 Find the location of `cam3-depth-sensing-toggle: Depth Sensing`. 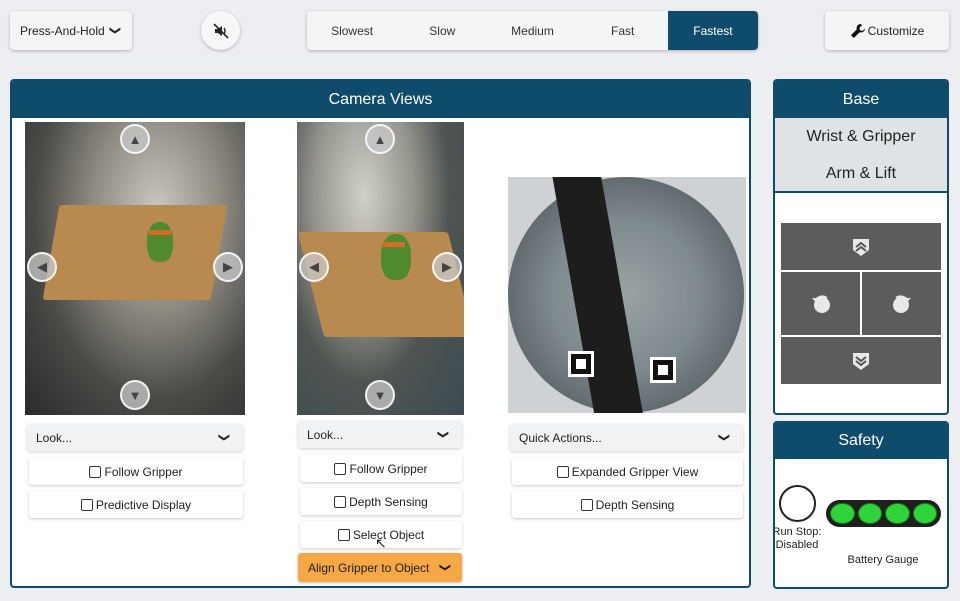

cam3-depth-sensing-toggle: Depth Sensing is located at coordinates (627, 504).